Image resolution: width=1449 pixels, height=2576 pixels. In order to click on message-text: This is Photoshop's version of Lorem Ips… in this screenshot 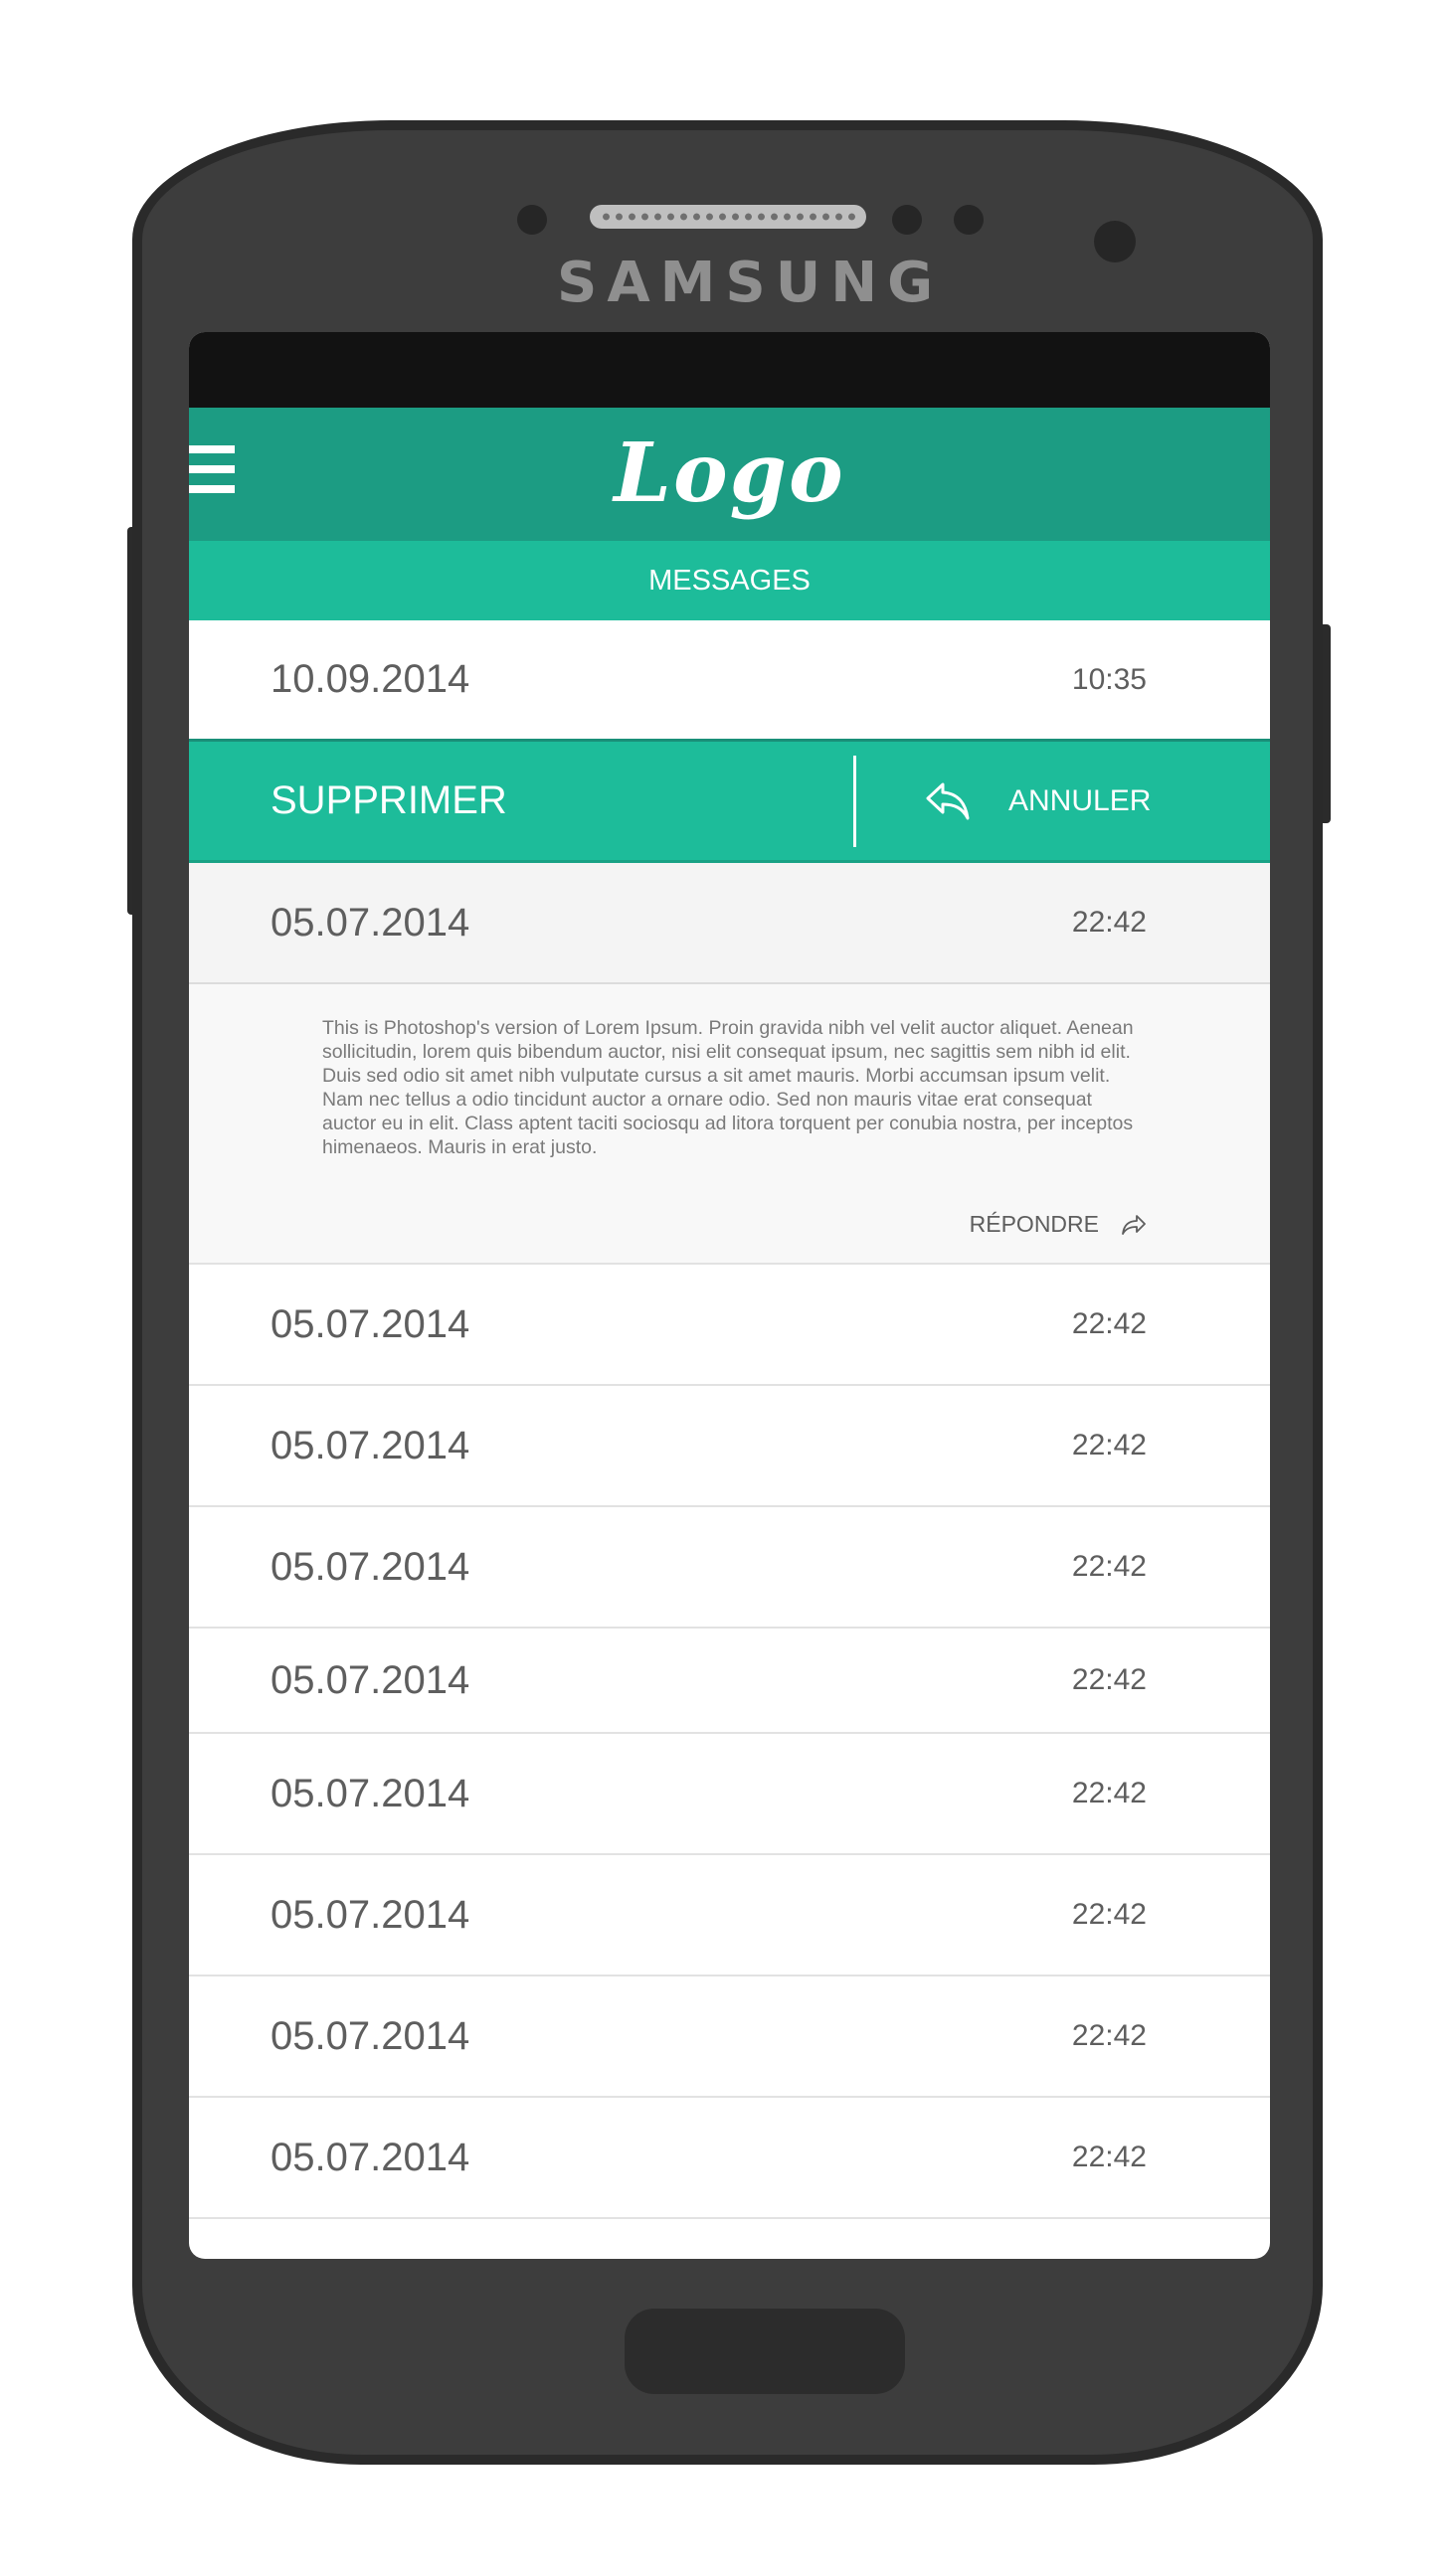, I will do `click(728, 1087)`.